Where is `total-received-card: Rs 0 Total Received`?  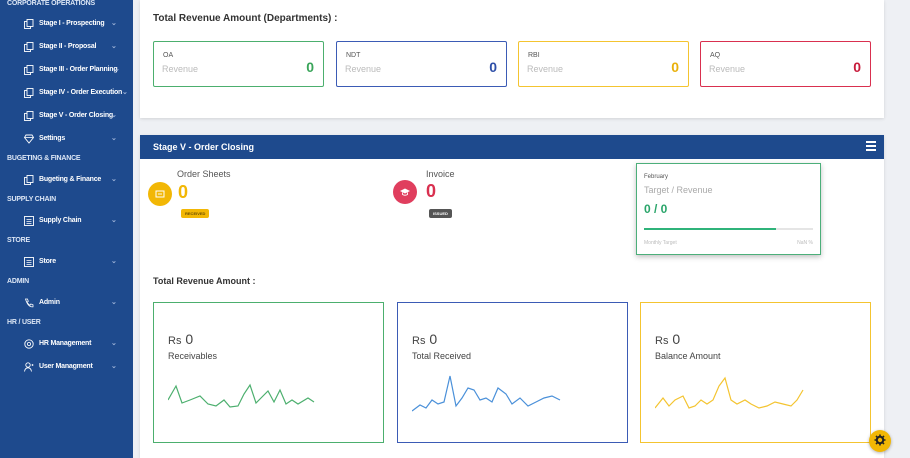
total-received-card: Rs 0 Total Received is located at coordinates (512, 372).